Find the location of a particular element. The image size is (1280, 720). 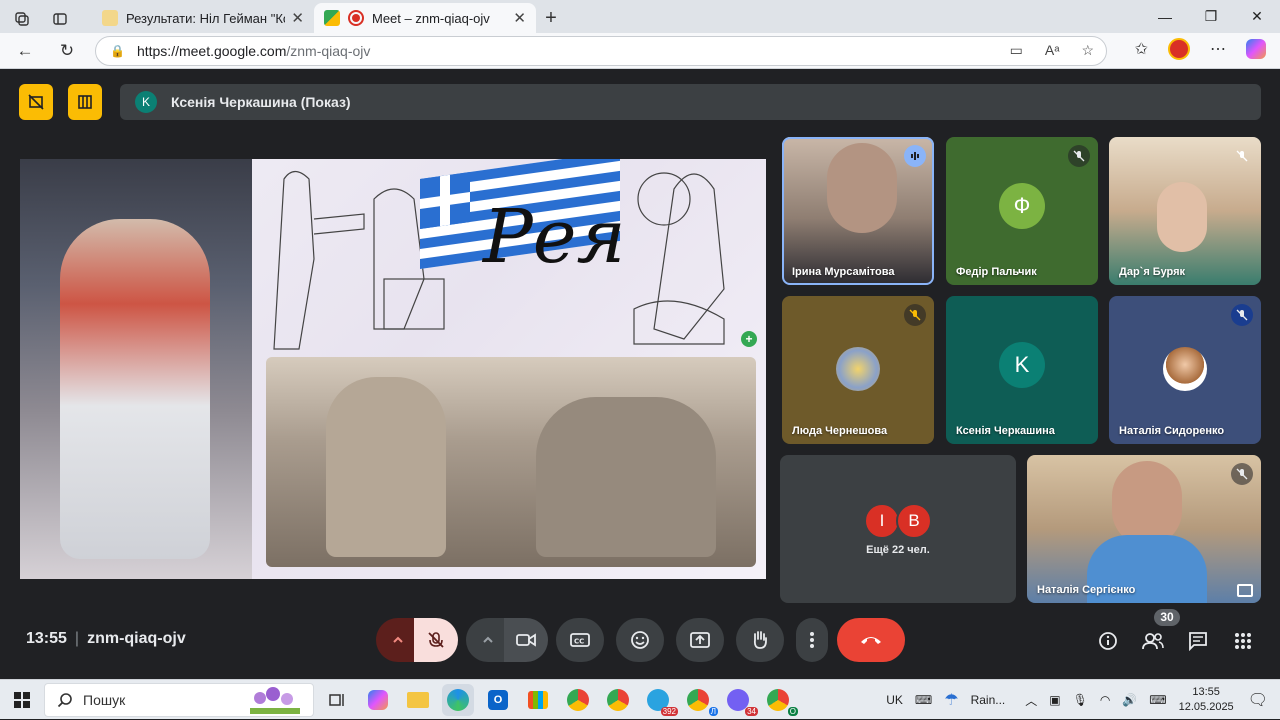

chevron-up-icon: ︿ is located at coordinates (1031, 700).